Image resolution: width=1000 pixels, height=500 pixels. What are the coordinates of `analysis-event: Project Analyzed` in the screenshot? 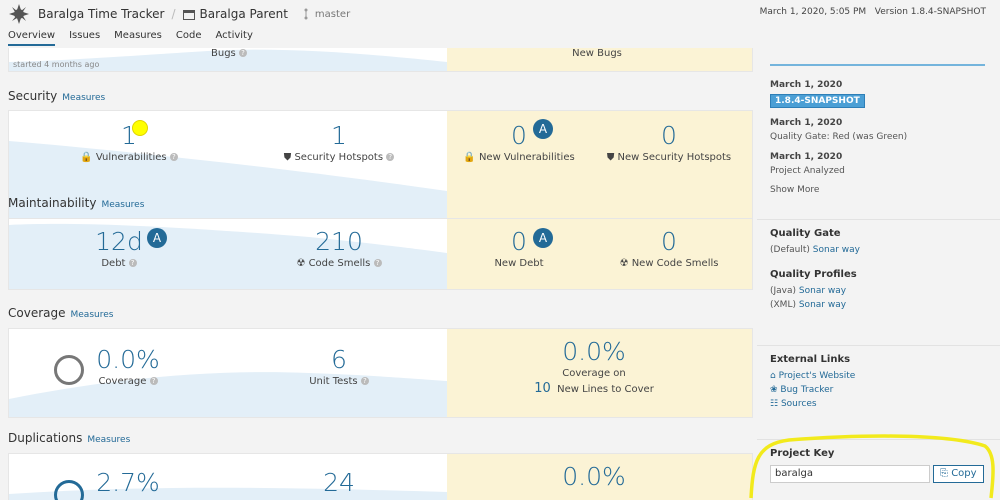 It's located at (807, 171).